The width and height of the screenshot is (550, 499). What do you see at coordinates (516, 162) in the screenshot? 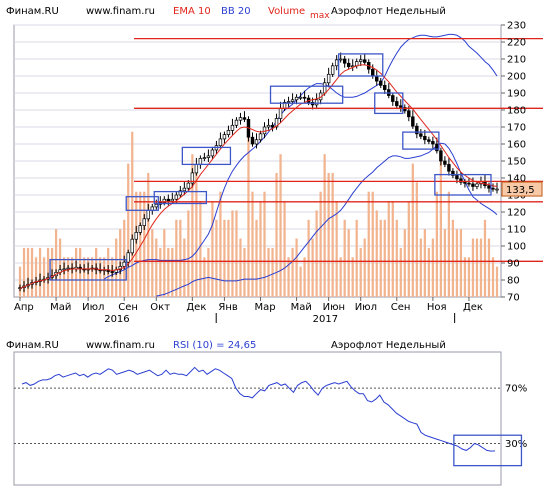
I see `y-tick-label: 150` at bounding box center [516, 162].